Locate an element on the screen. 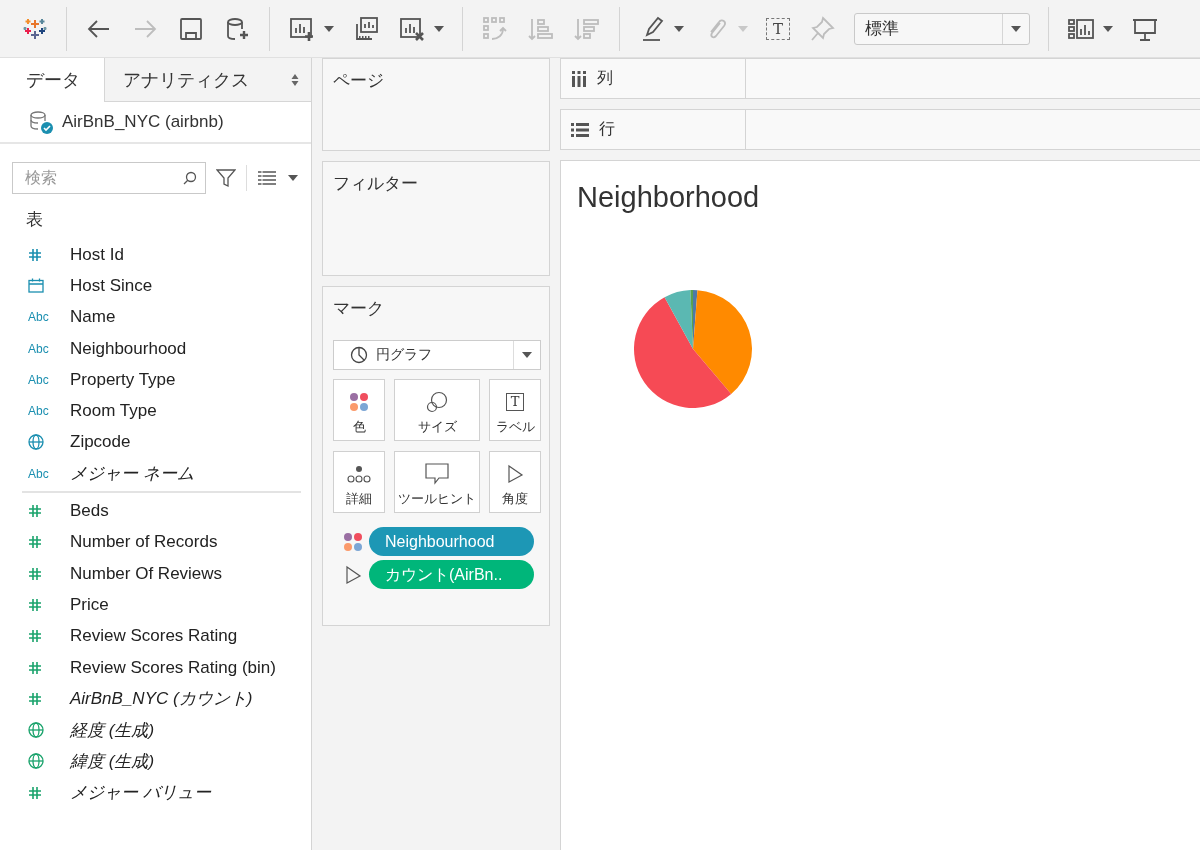  field-item: Beds is located at coordinates (155, 511).